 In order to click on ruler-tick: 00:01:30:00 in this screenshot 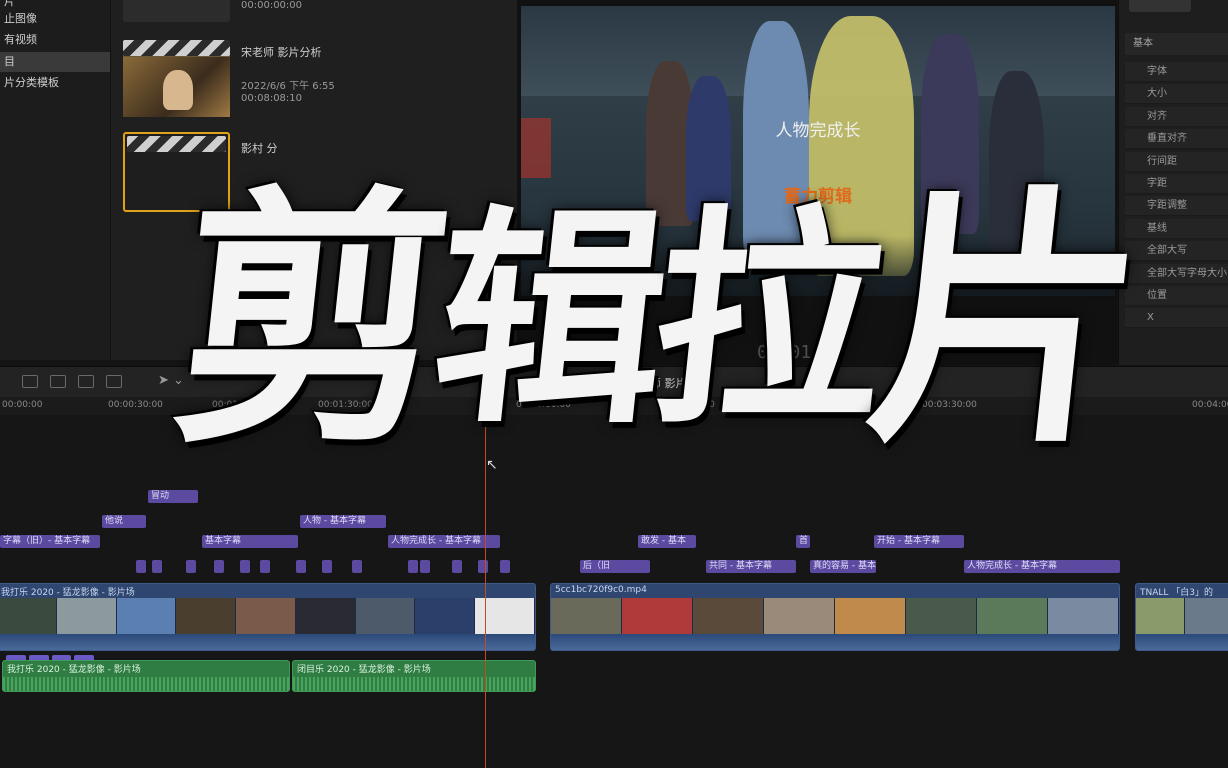, I will do `click(345, 405)`.